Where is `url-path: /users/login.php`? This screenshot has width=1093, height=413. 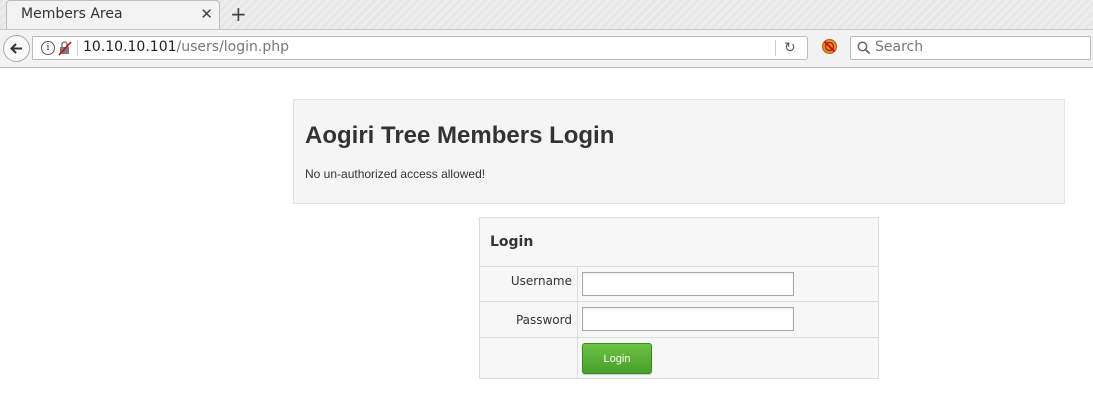 url-path: /users/login.php is located at coordinates (232, 47).